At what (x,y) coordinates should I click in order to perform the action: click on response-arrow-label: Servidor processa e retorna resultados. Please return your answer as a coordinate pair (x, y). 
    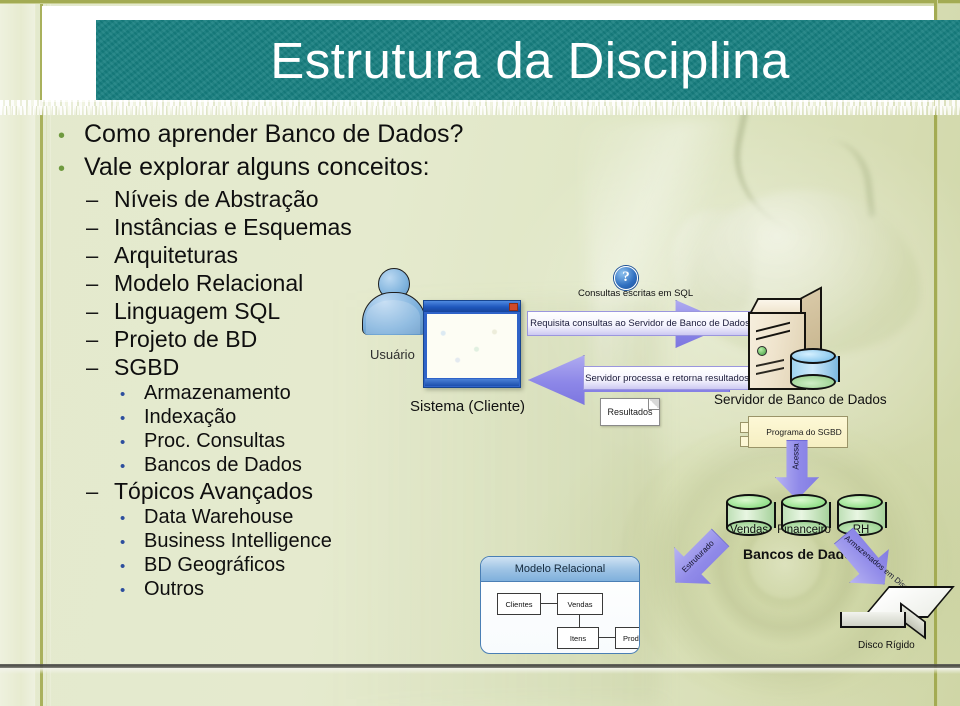
    Looking at the image, I should click on (667, 378).